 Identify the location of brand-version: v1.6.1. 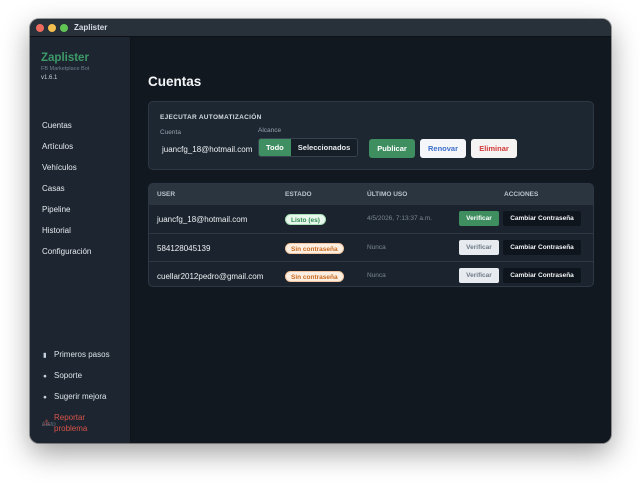
(49, 78).